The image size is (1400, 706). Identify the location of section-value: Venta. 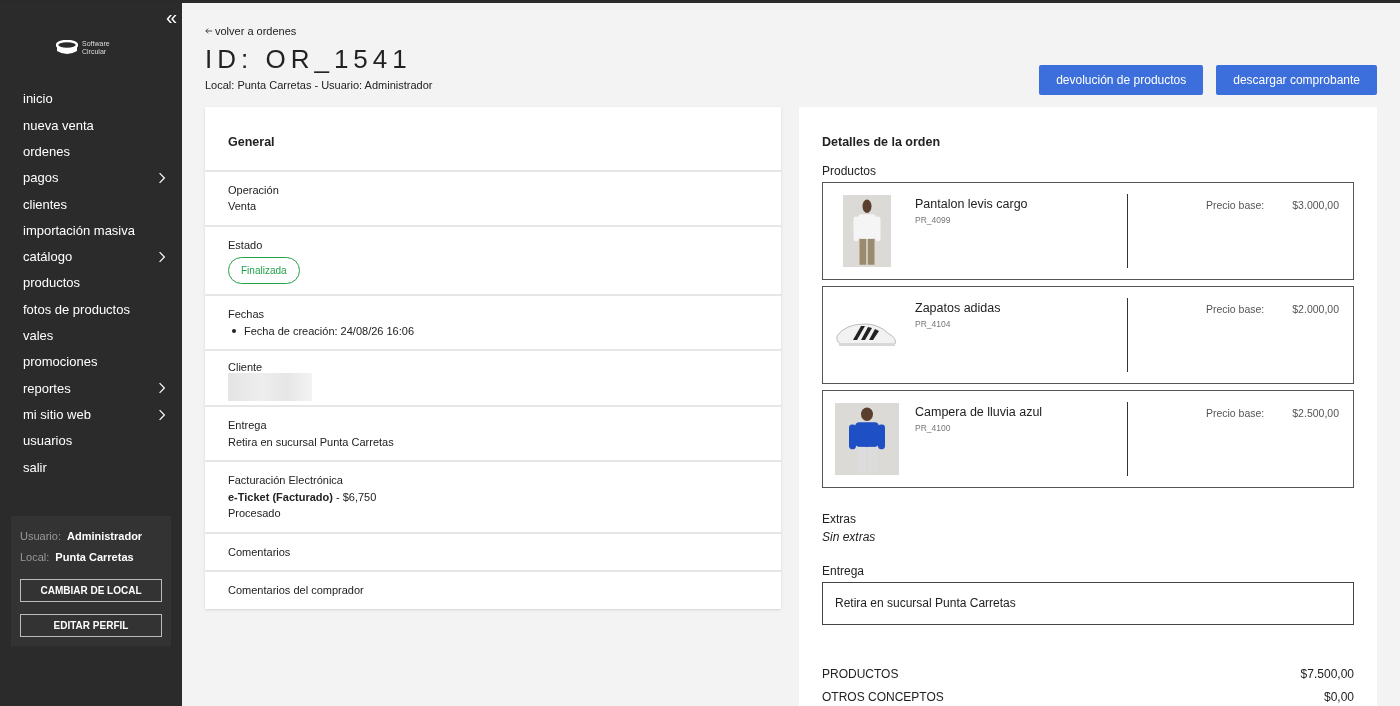
(243, 207).